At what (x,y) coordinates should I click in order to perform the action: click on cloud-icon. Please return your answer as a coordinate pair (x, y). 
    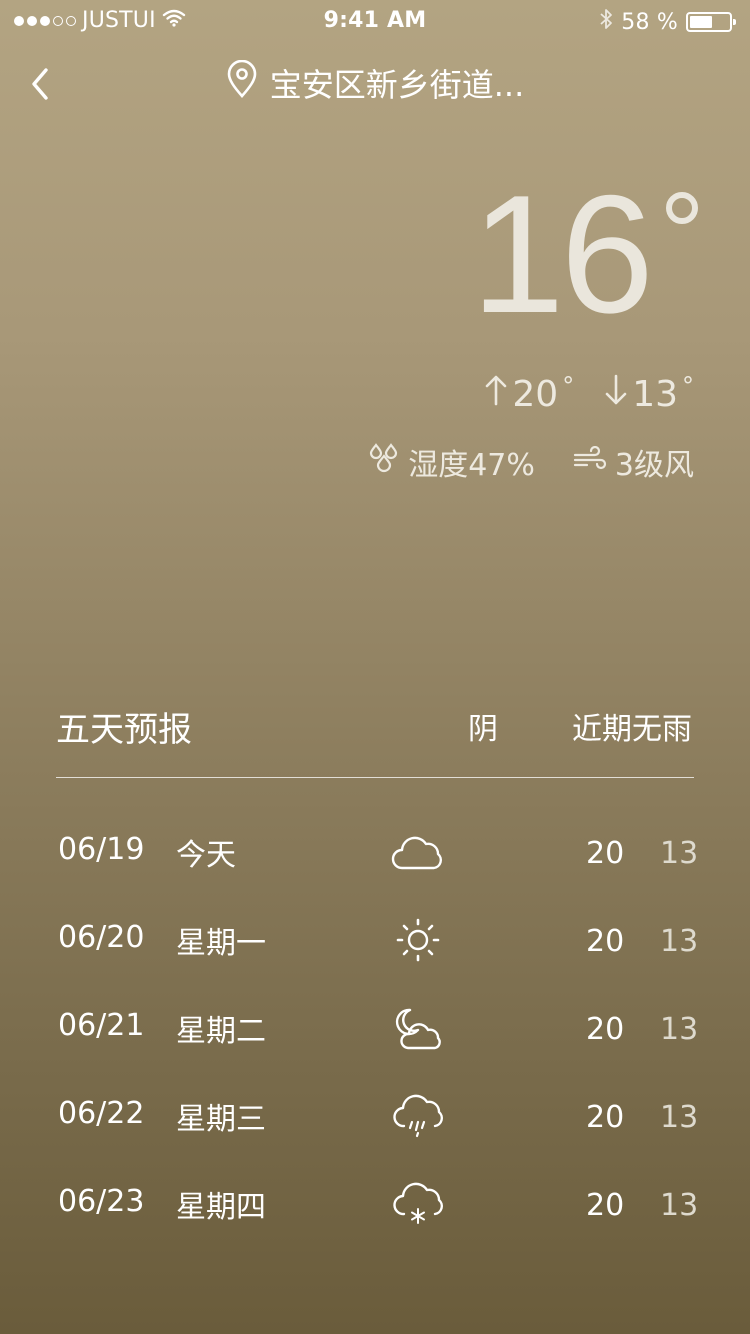
    Looking at the image, I should click on (418, 852).